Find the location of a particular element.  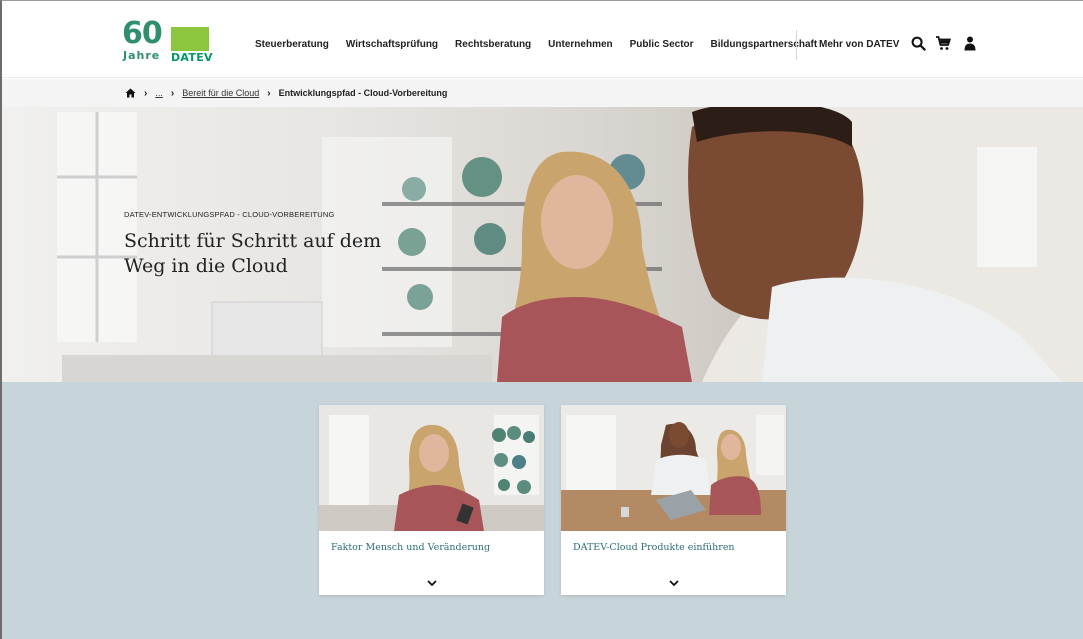

cart-icon is located at coordinates (943, 43).